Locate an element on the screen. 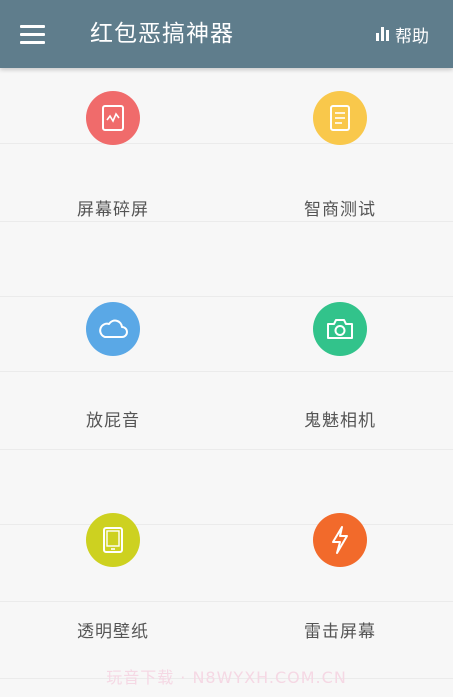 Image resolution: width=453 pixels, height=697 pixels. lightning-icon is located at coordinates (340, 540).